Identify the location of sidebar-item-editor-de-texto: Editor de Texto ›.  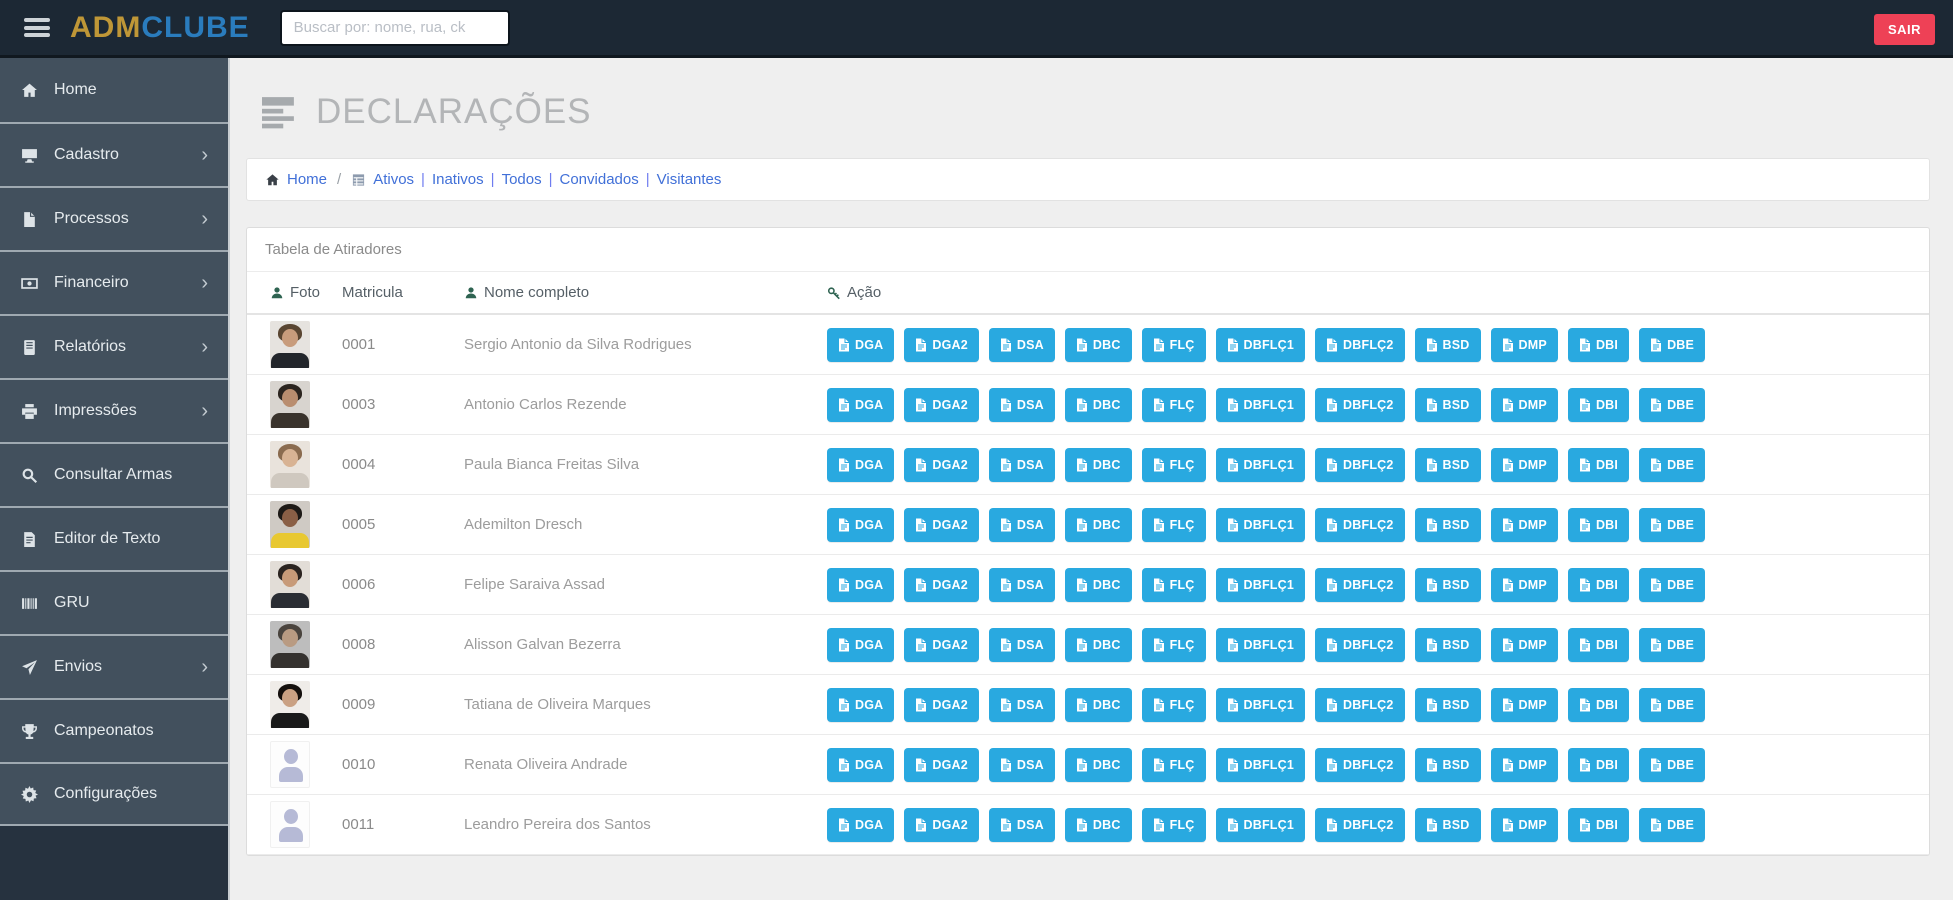
(114, 538).